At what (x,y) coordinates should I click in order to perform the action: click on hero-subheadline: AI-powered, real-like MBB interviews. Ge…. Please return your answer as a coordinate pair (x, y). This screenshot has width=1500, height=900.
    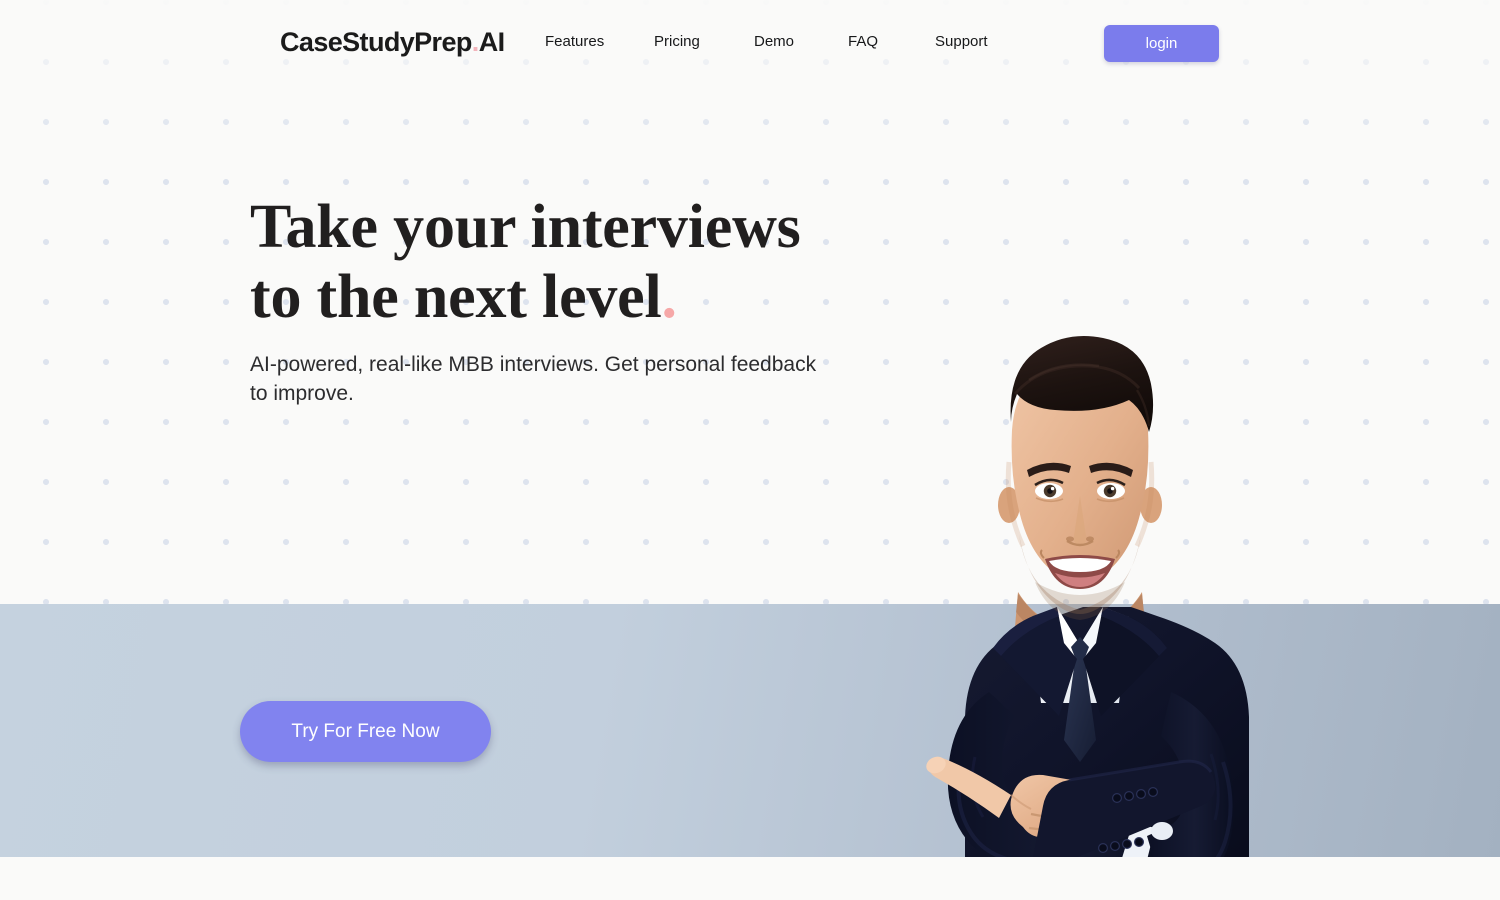
    Looking at the image, I should click on (533, 379).